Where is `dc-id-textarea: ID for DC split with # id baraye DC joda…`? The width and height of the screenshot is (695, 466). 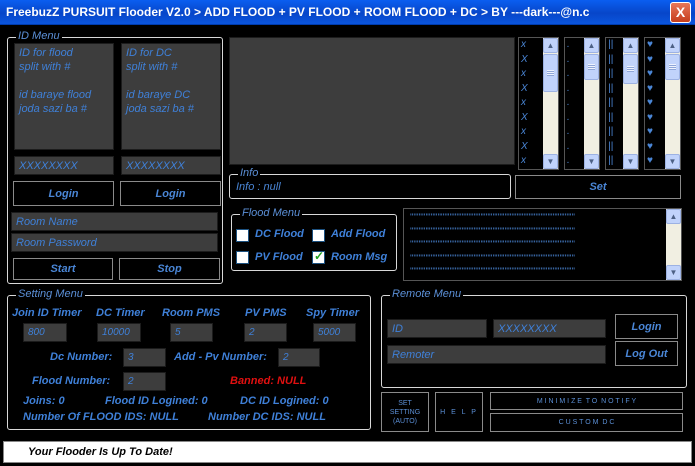
dc-id-textarea: ID for DC split with # id baraye DC joda… is located at coordinates (171, 96).